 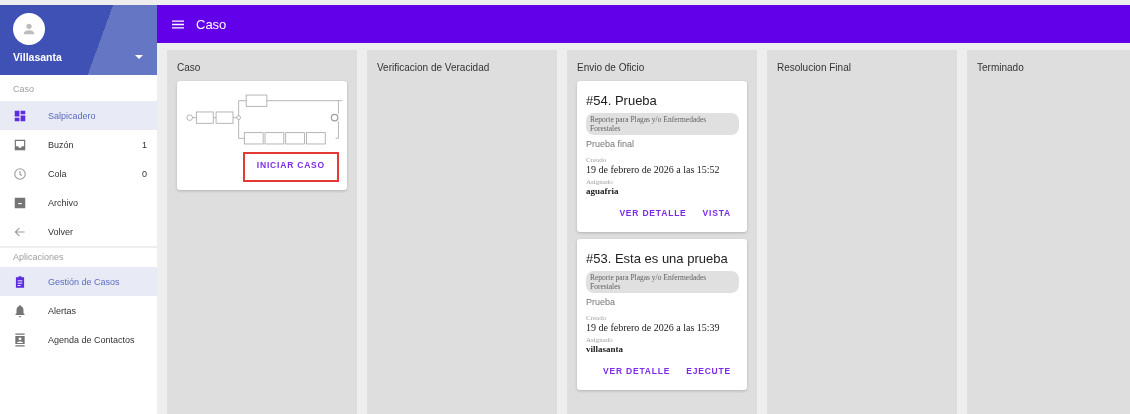 I want to click on card-action-button: VISTA, so click(x=716, y=213).